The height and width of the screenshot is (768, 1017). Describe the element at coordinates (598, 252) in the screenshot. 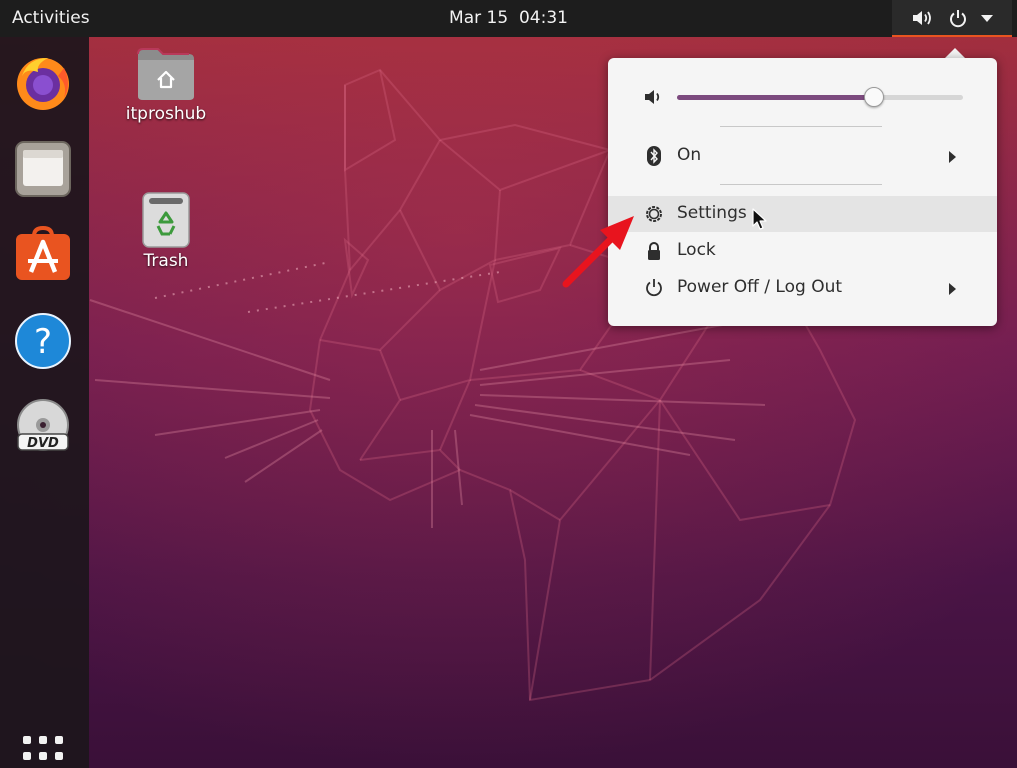

I see `annotation-arrow-icon` at that location.